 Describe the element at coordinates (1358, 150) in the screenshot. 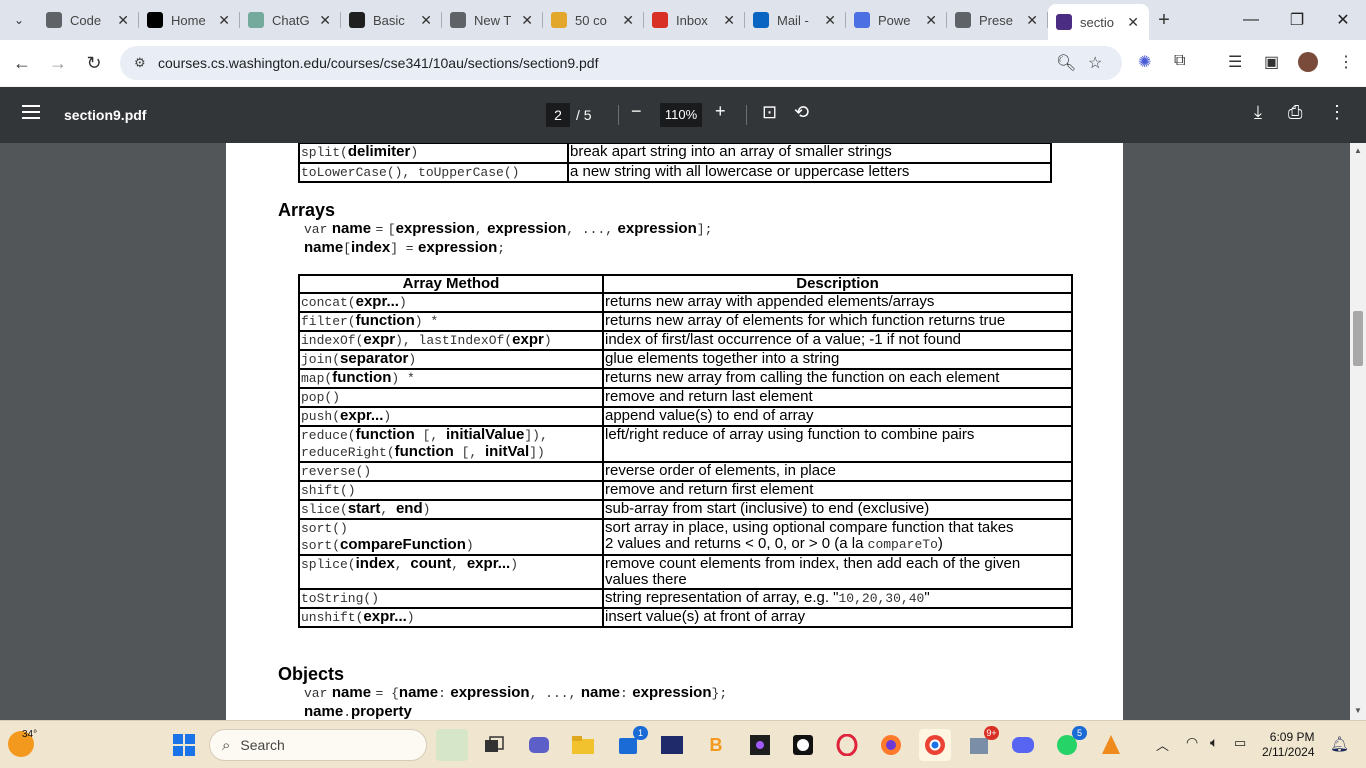

I see `scroll-up-icon: ▲` at that location.